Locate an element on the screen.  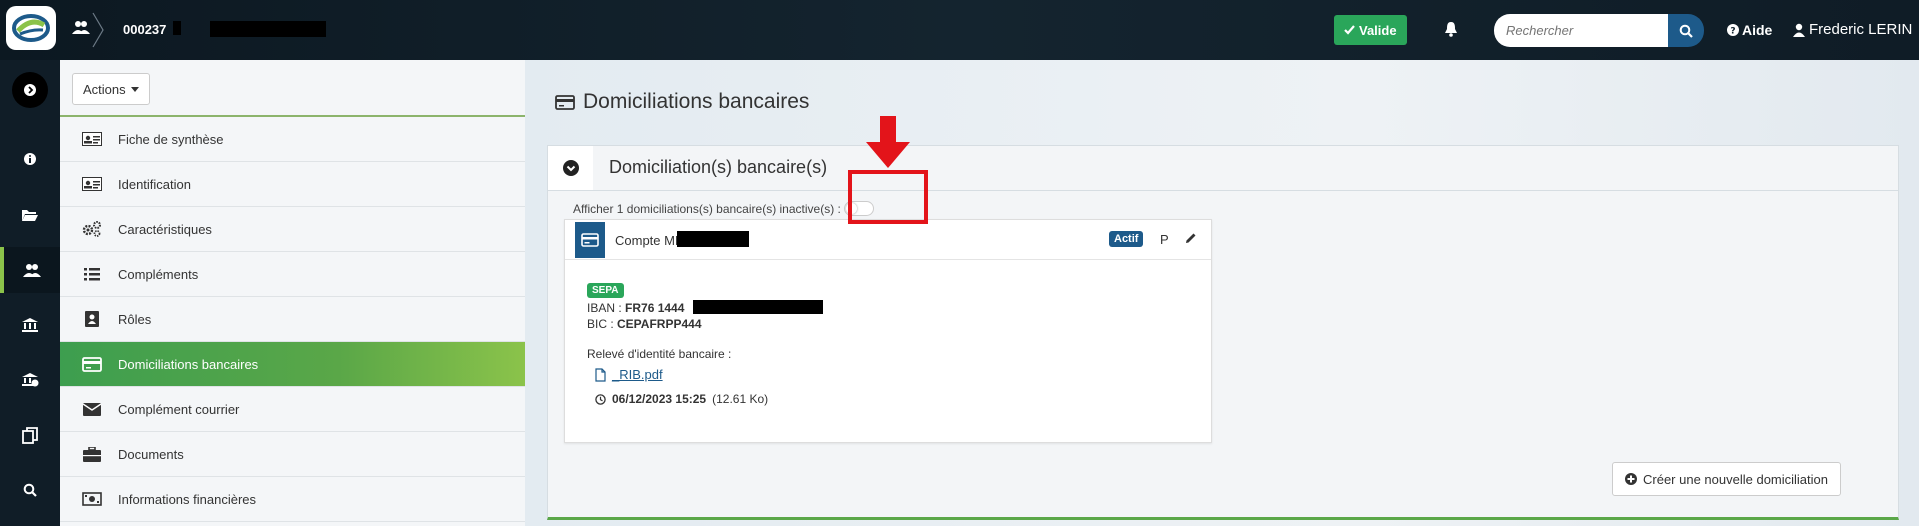
nav-item-complements: Compléments is located at coordinates (292, 274).